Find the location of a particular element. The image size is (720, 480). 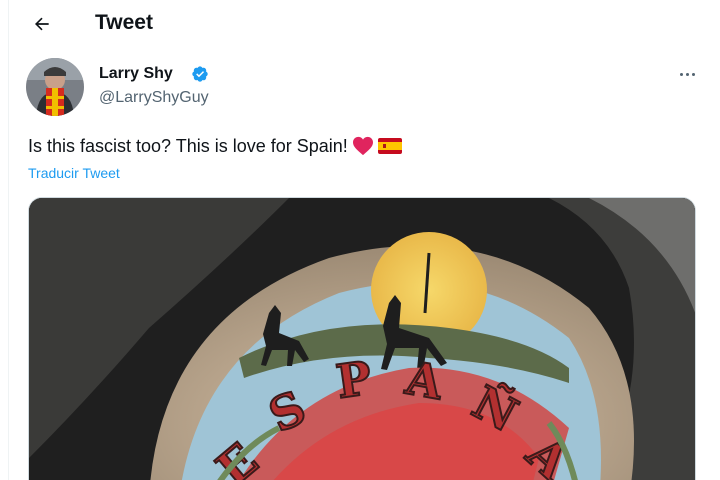

author-name: Larry Shy is located at coordinates (136, 74).